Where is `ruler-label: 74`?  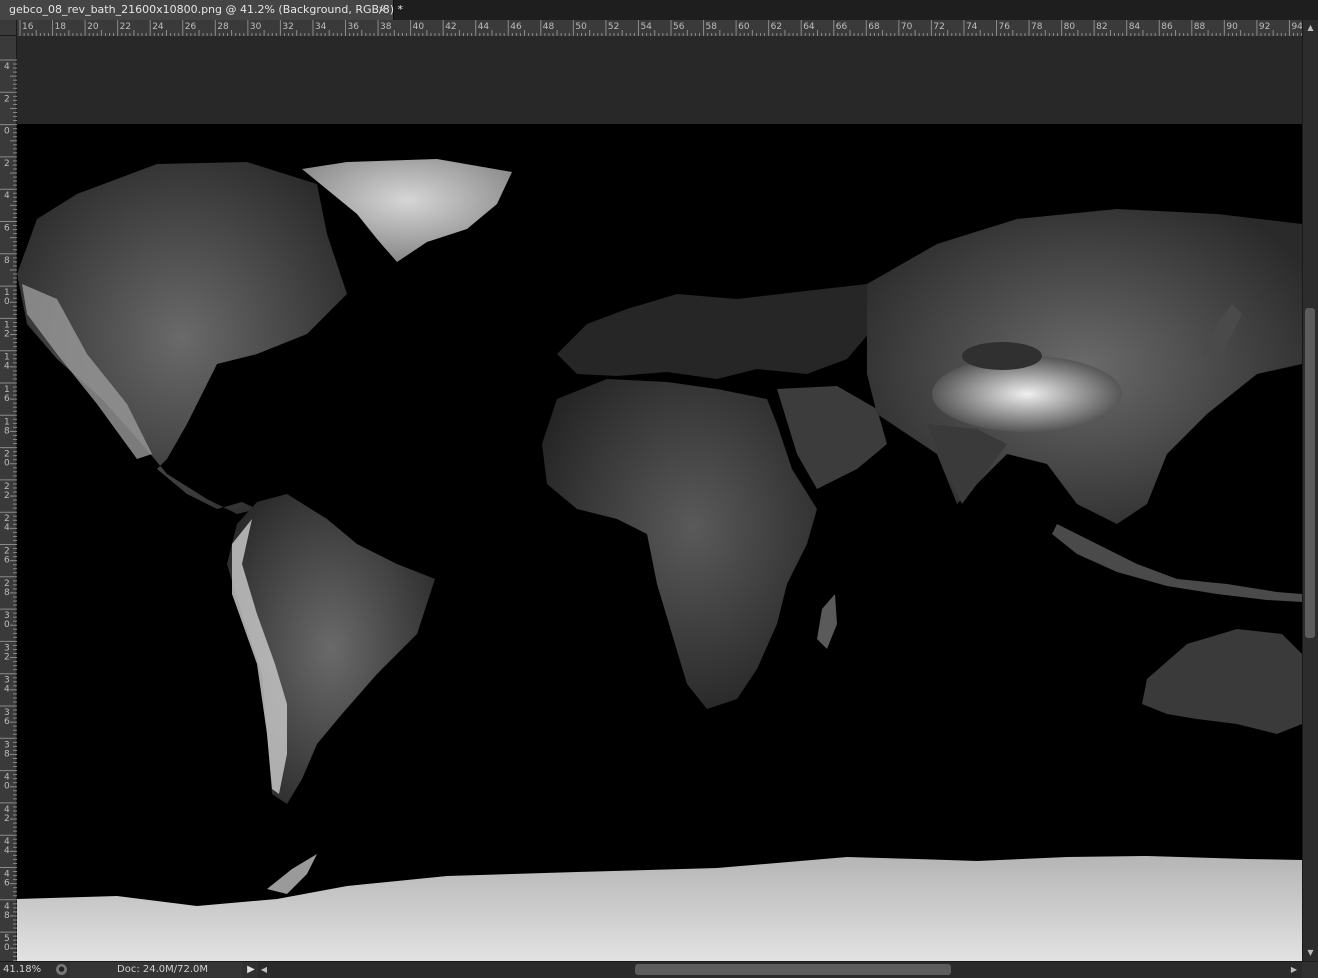
ruler-label: 74 is located at coordinates (972, 27).